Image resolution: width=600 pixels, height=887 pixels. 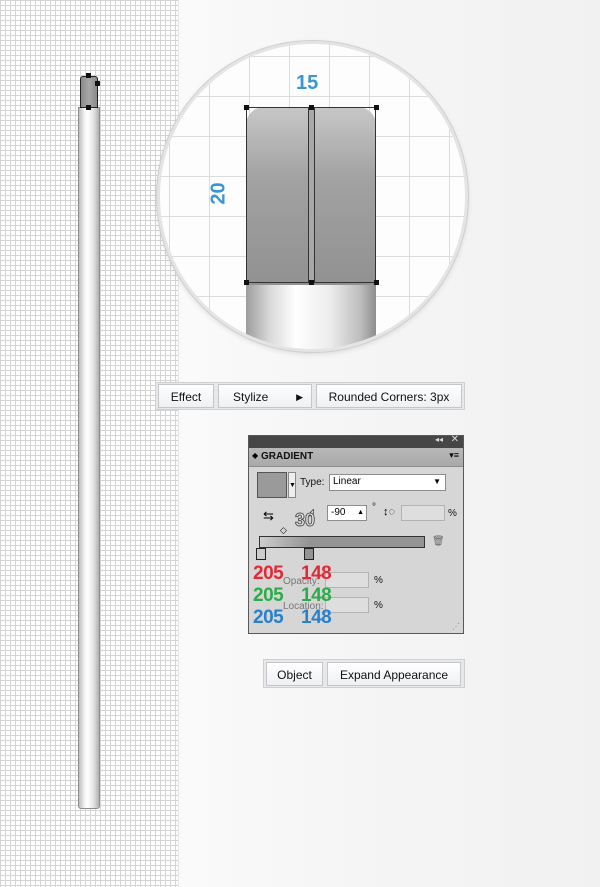 I want to click on angle-callout: 30, so click(x=305, y=520).